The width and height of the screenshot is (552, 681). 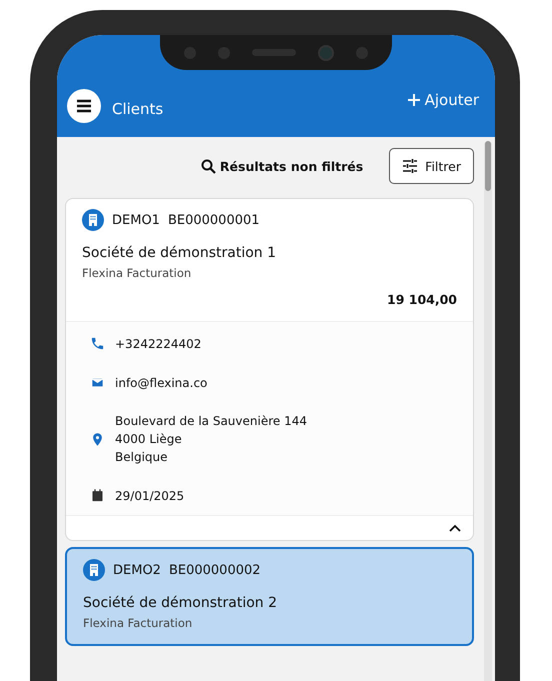 I want to click on vat-number: BE000000002, so click(x=214, y=570).